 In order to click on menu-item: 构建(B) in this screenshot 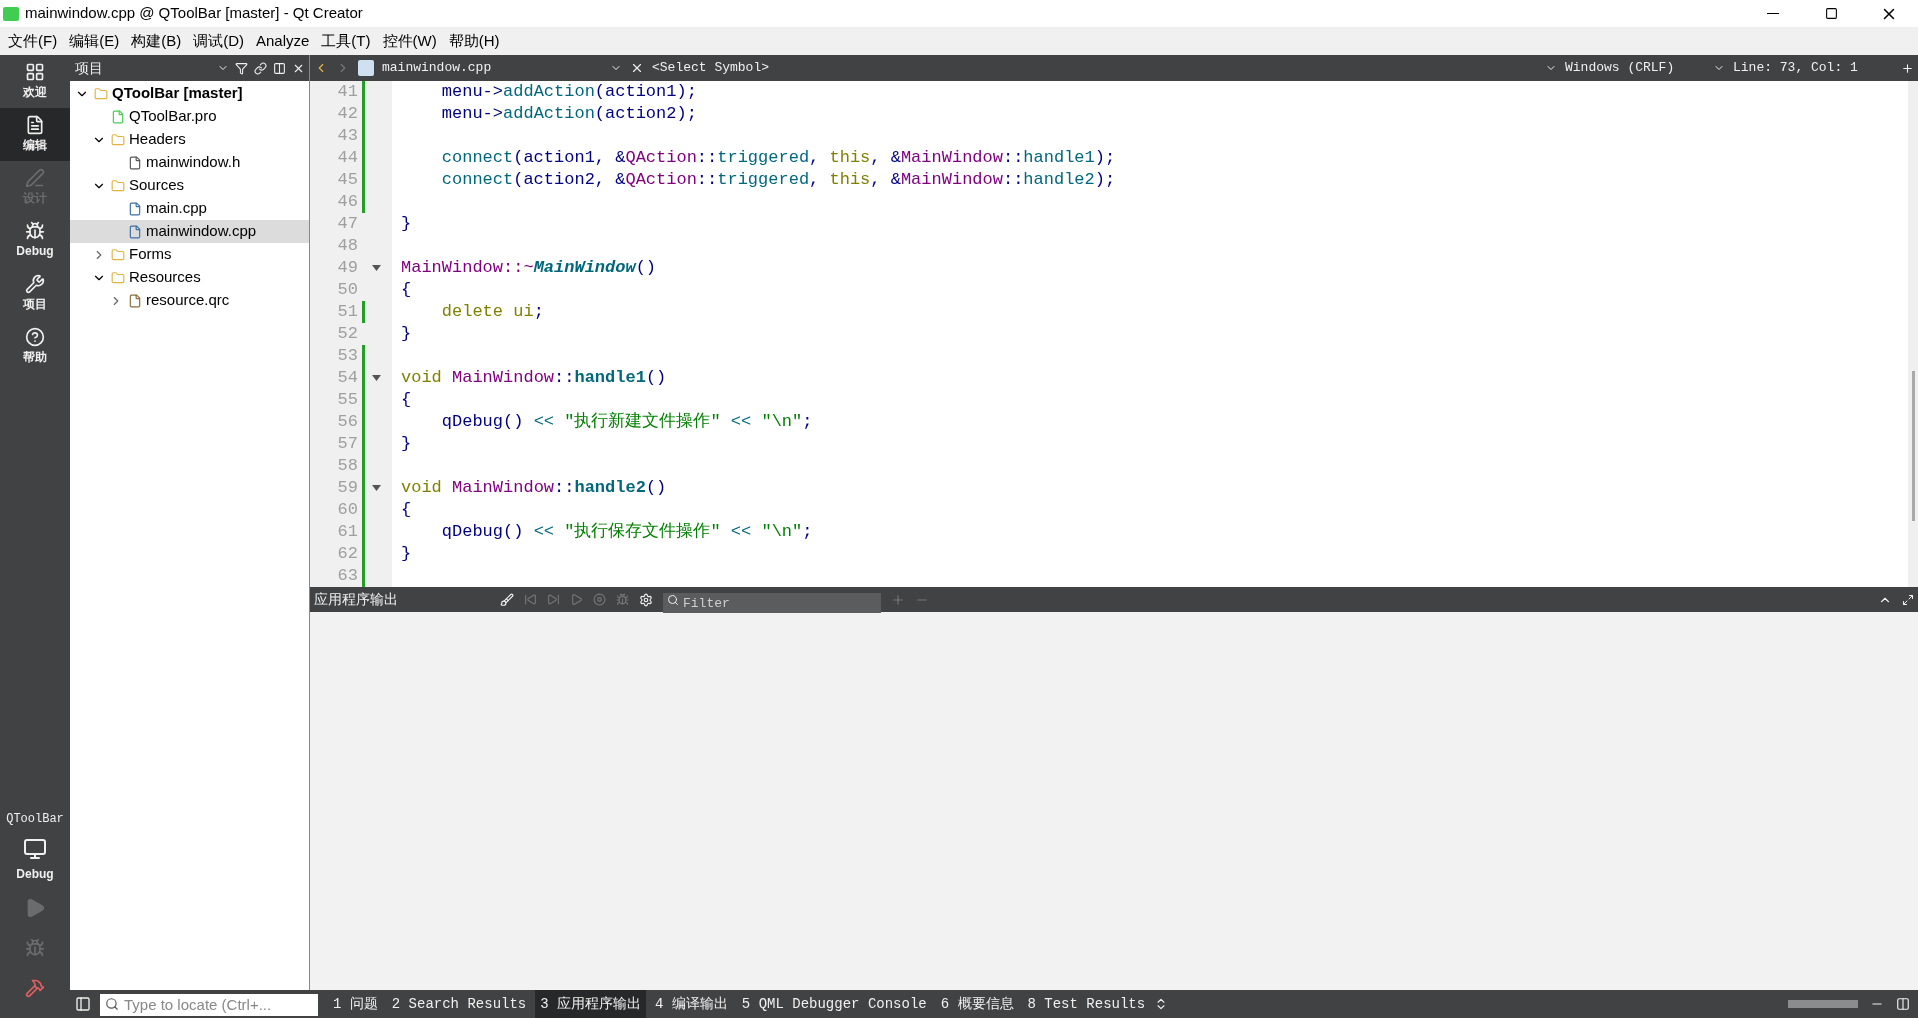, I will do `click(156, 41)`.